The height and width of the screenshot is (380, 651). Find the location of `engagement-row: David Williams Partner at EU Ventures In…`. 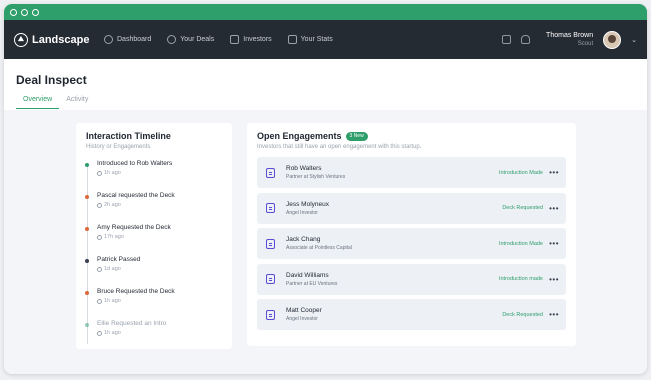

engagement-row: David Williams Partner at EU Ventures In… is located at coordinates (411, 279).